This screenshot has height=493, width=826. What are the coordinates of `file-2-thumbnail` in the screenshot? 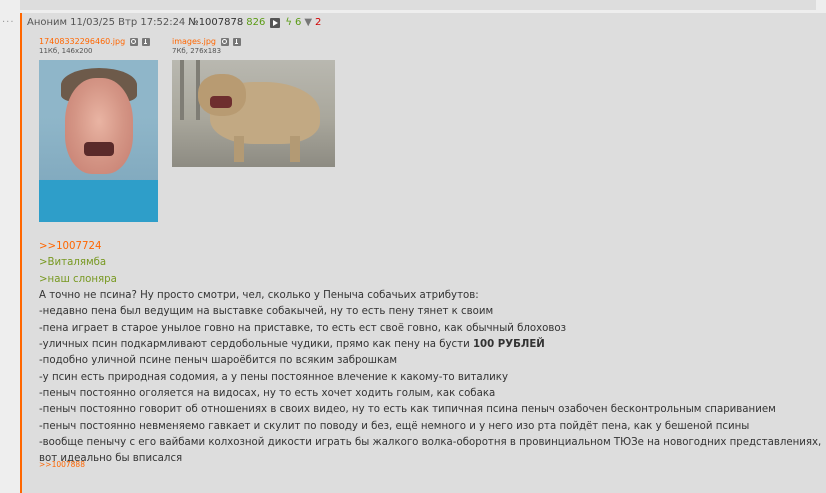 It's located at (253, 113).